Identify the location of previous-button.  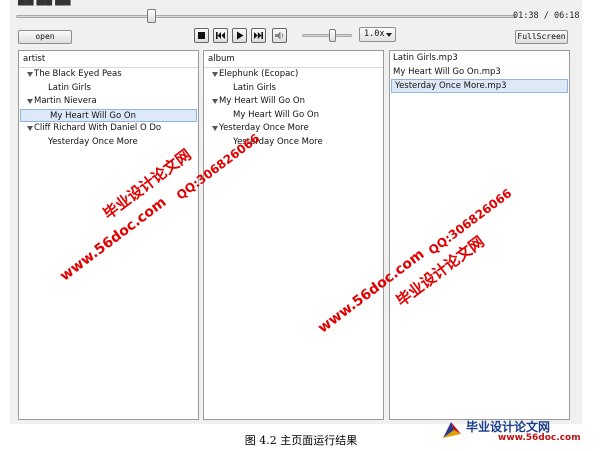
(220, 35).